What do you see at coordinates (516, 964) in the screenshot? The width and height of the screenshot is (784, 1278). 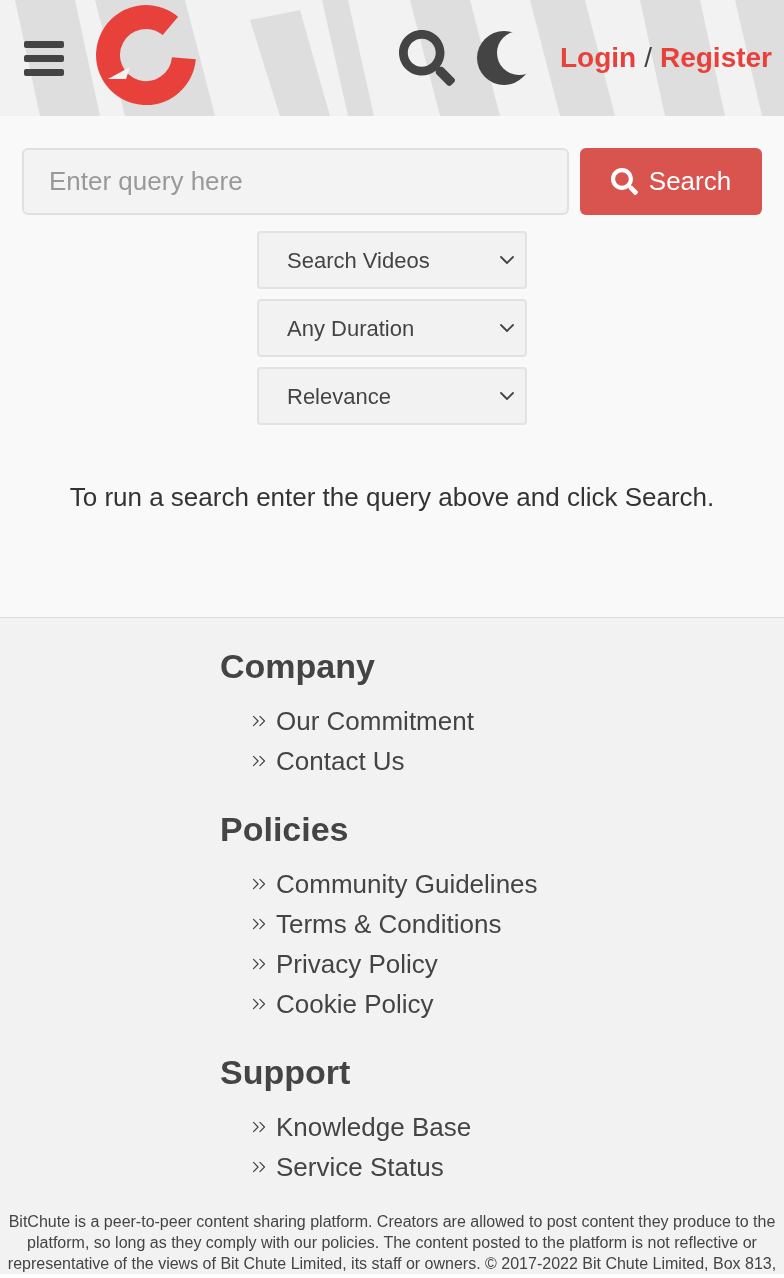 I see `footer-link: Privacy Policy` at bounding box center [516, 964].